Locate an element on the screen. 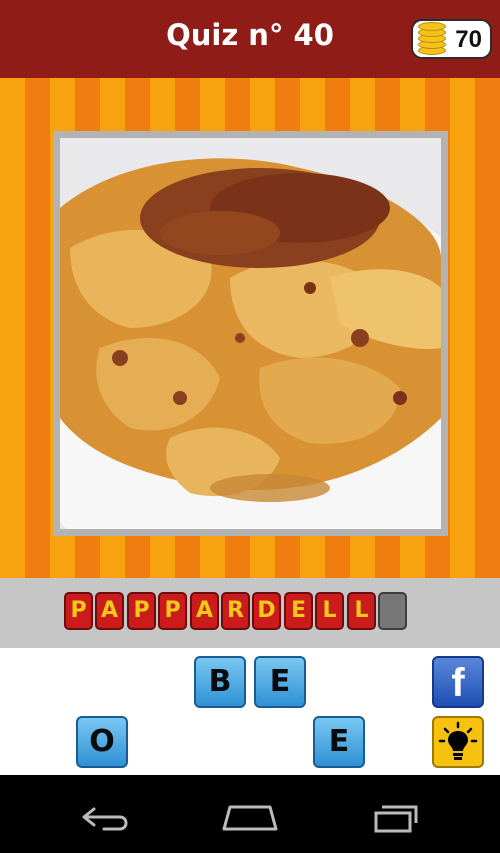 The image size is (500, 853). coin-stack-icon is located at coordinates (432, 38).